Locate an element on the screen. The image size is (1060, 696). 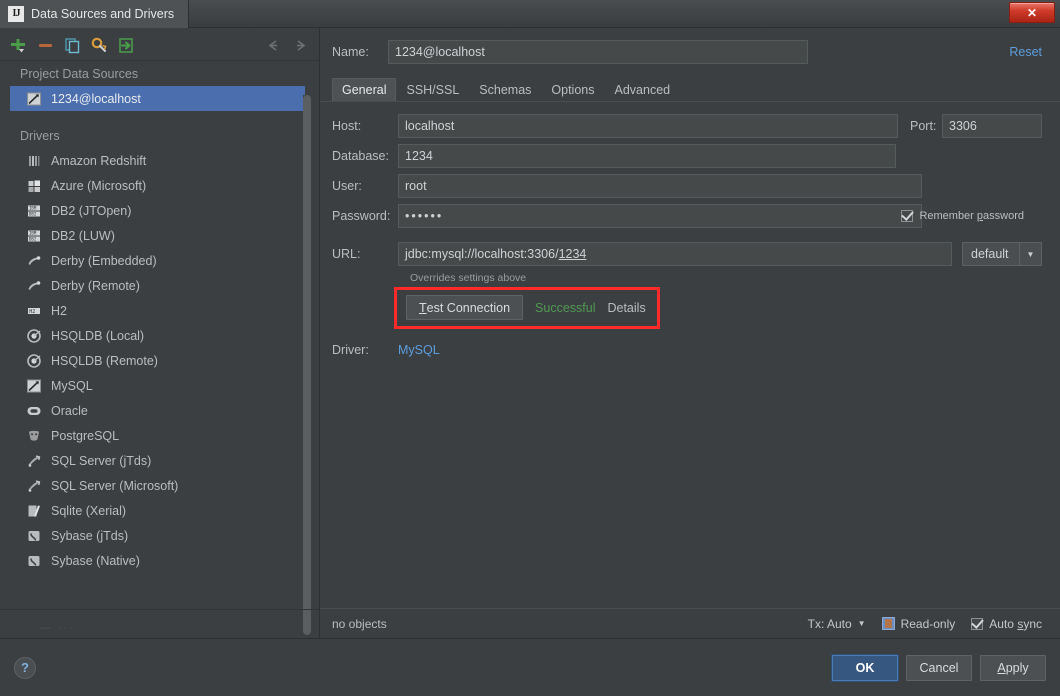
password-input: •••••• is located at coordinates (660, 216).